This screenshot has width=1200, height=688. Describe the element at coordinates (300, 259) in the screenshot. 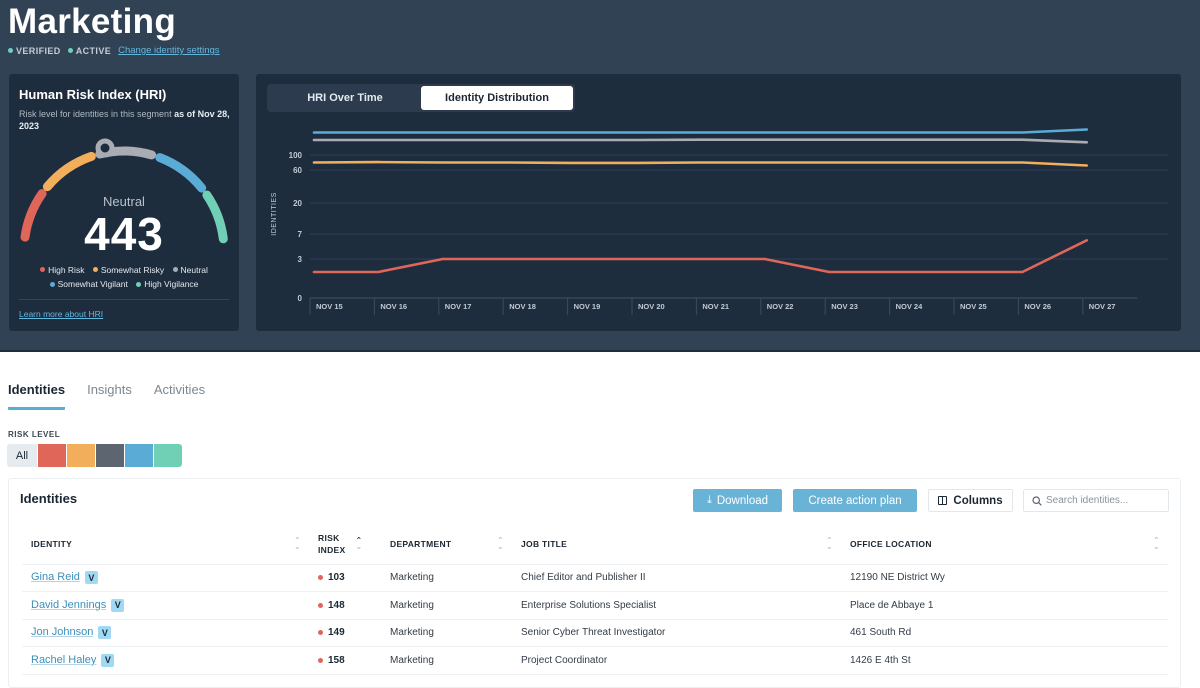

I see `y-tick-label: 3` at that location.